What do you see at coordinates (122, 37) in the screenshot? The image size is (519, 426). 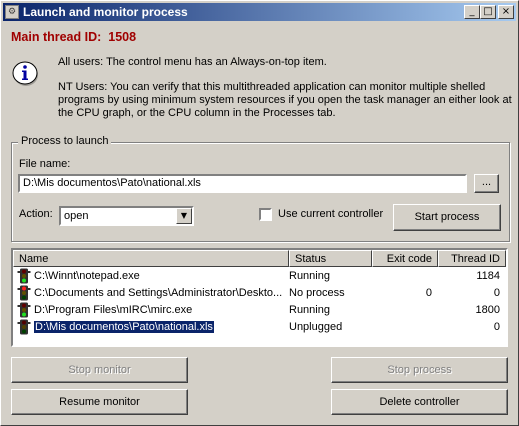 I see `main-thread-value: 1508` at bounding box center [122, 37].